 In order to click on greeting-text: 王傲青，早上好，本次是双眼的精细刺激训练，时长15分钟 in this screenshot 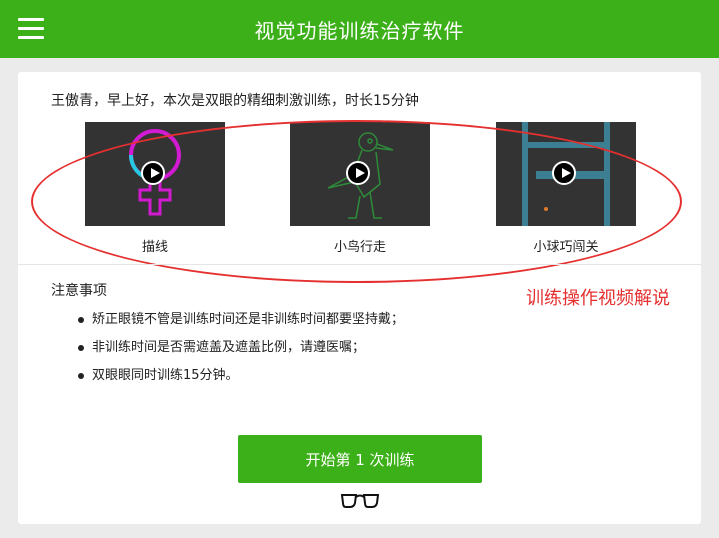, I will do `click(235, 101)`.